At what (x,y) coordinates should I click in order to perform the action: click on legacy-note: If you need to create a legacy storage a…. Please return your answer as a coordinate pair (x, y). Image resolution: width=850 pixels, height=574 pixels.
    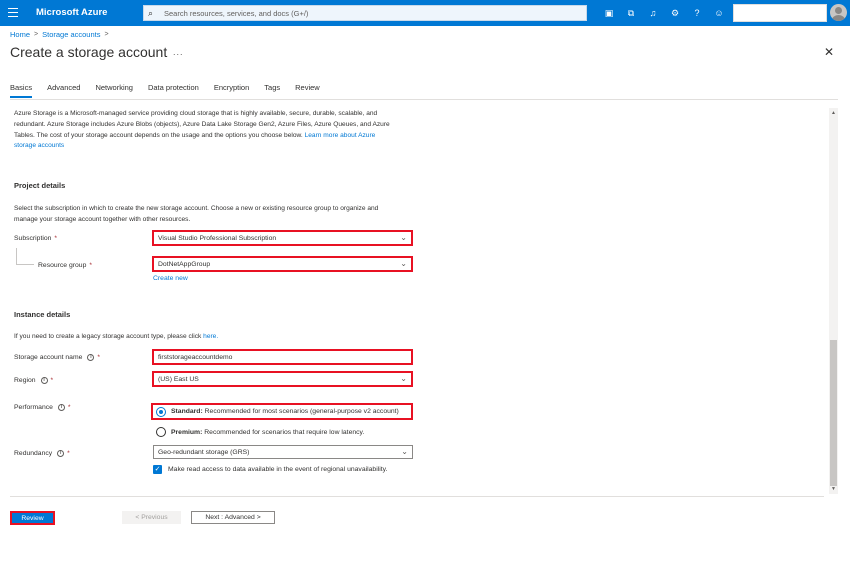
    Looking at the image, I should click on (116, 337).